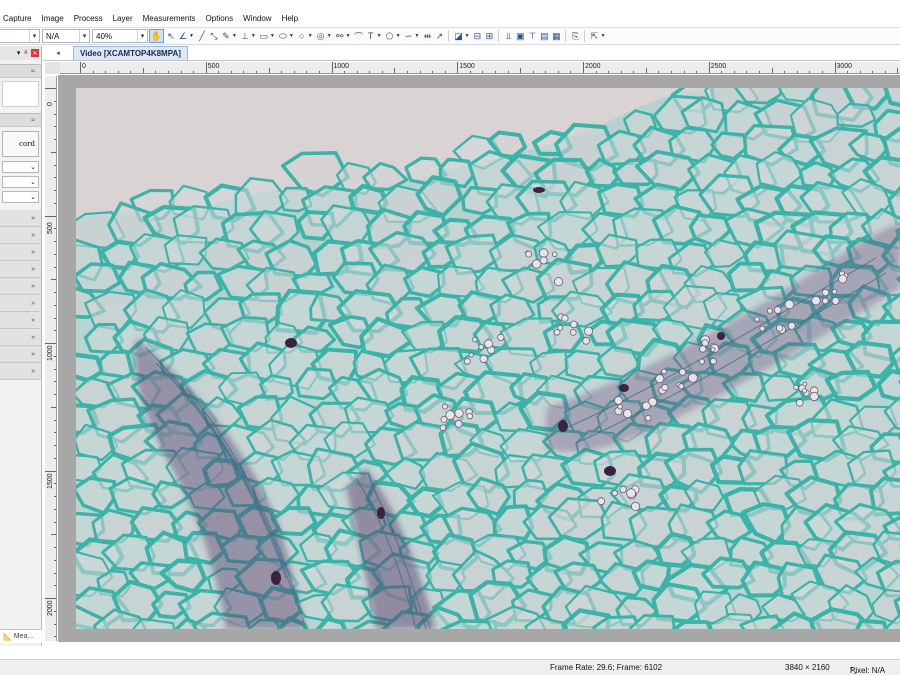 The height and width of the screenshot is (675, 900). What do you see at coordinates (27, 144) in the screenshot?
I see `record-button-label: cord` at bounding box center [27, 144].